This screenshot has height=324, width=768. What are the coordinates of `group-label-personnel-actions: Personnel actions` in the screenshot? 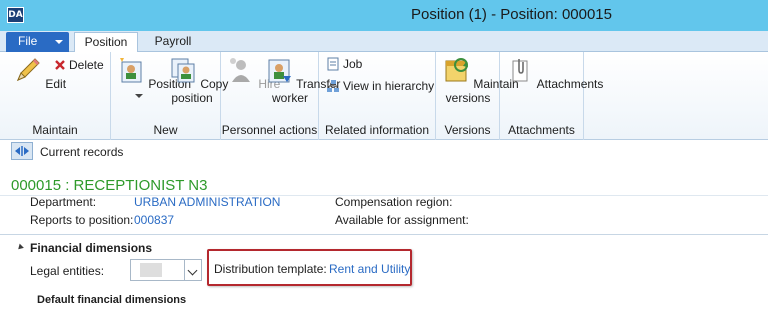 It's located at (269, 130).